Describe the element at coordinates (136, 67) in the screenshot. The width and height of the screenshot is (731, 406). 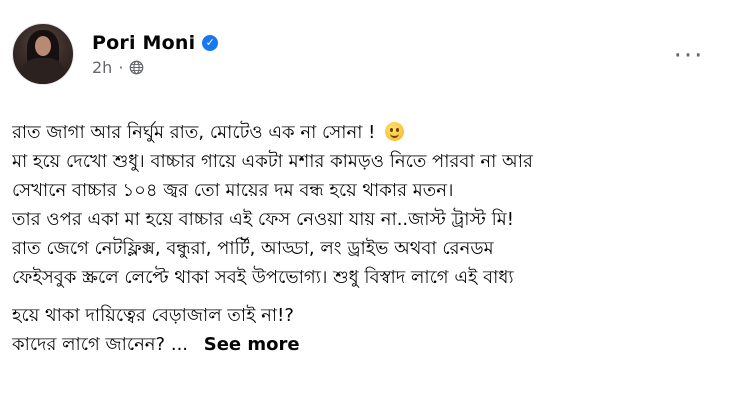
I see `globe-icon` at that location.